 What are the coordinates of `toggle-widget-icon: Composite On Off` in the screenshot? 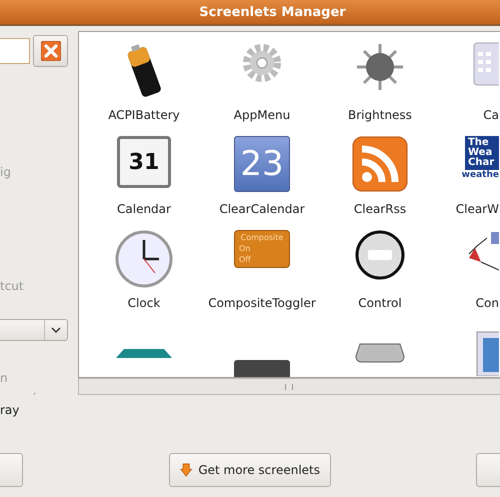 It's located at (262, 249).